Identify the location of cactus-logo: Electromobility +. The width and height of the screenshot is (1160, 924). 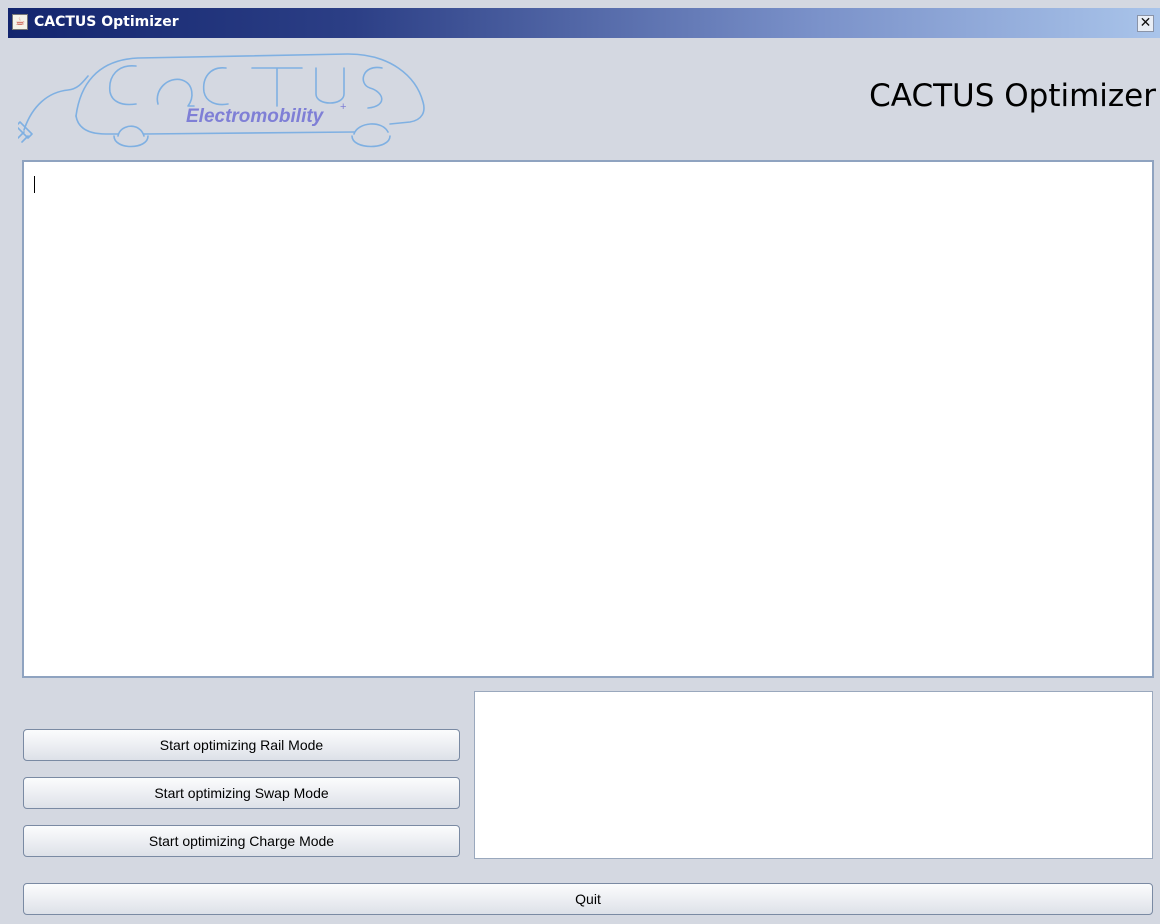
(221, 100).